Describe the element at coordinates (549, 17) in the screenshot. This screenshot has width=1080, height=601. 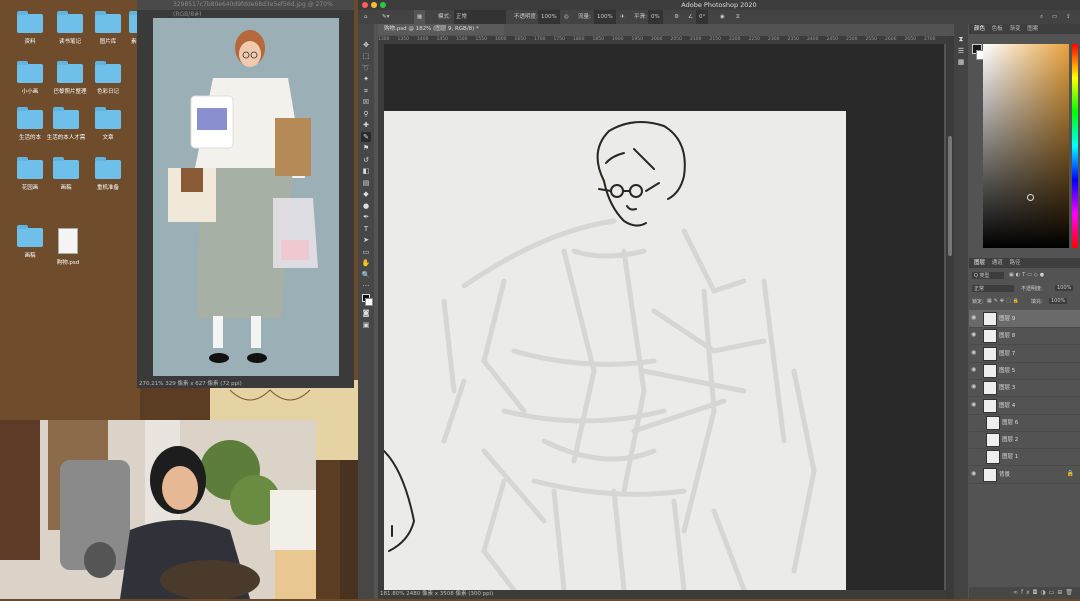
I see `opacity-field: 100%` at that location.